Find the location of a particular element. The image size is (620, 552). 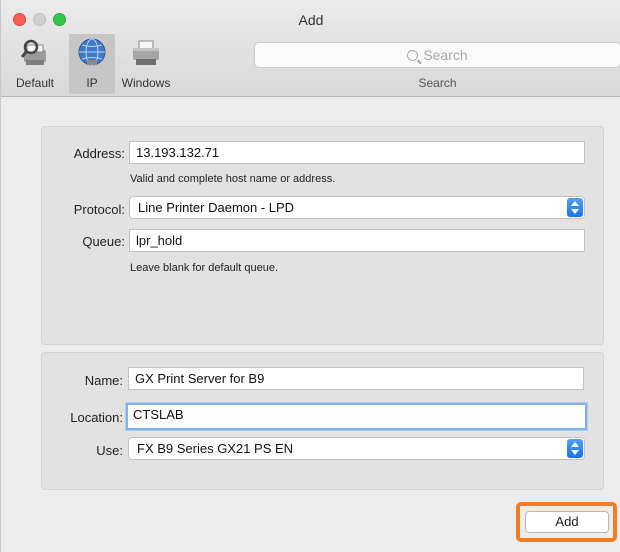

use-driver-popup: FX B9 Series GX21 PS EN is located at coordinates (356, 448).